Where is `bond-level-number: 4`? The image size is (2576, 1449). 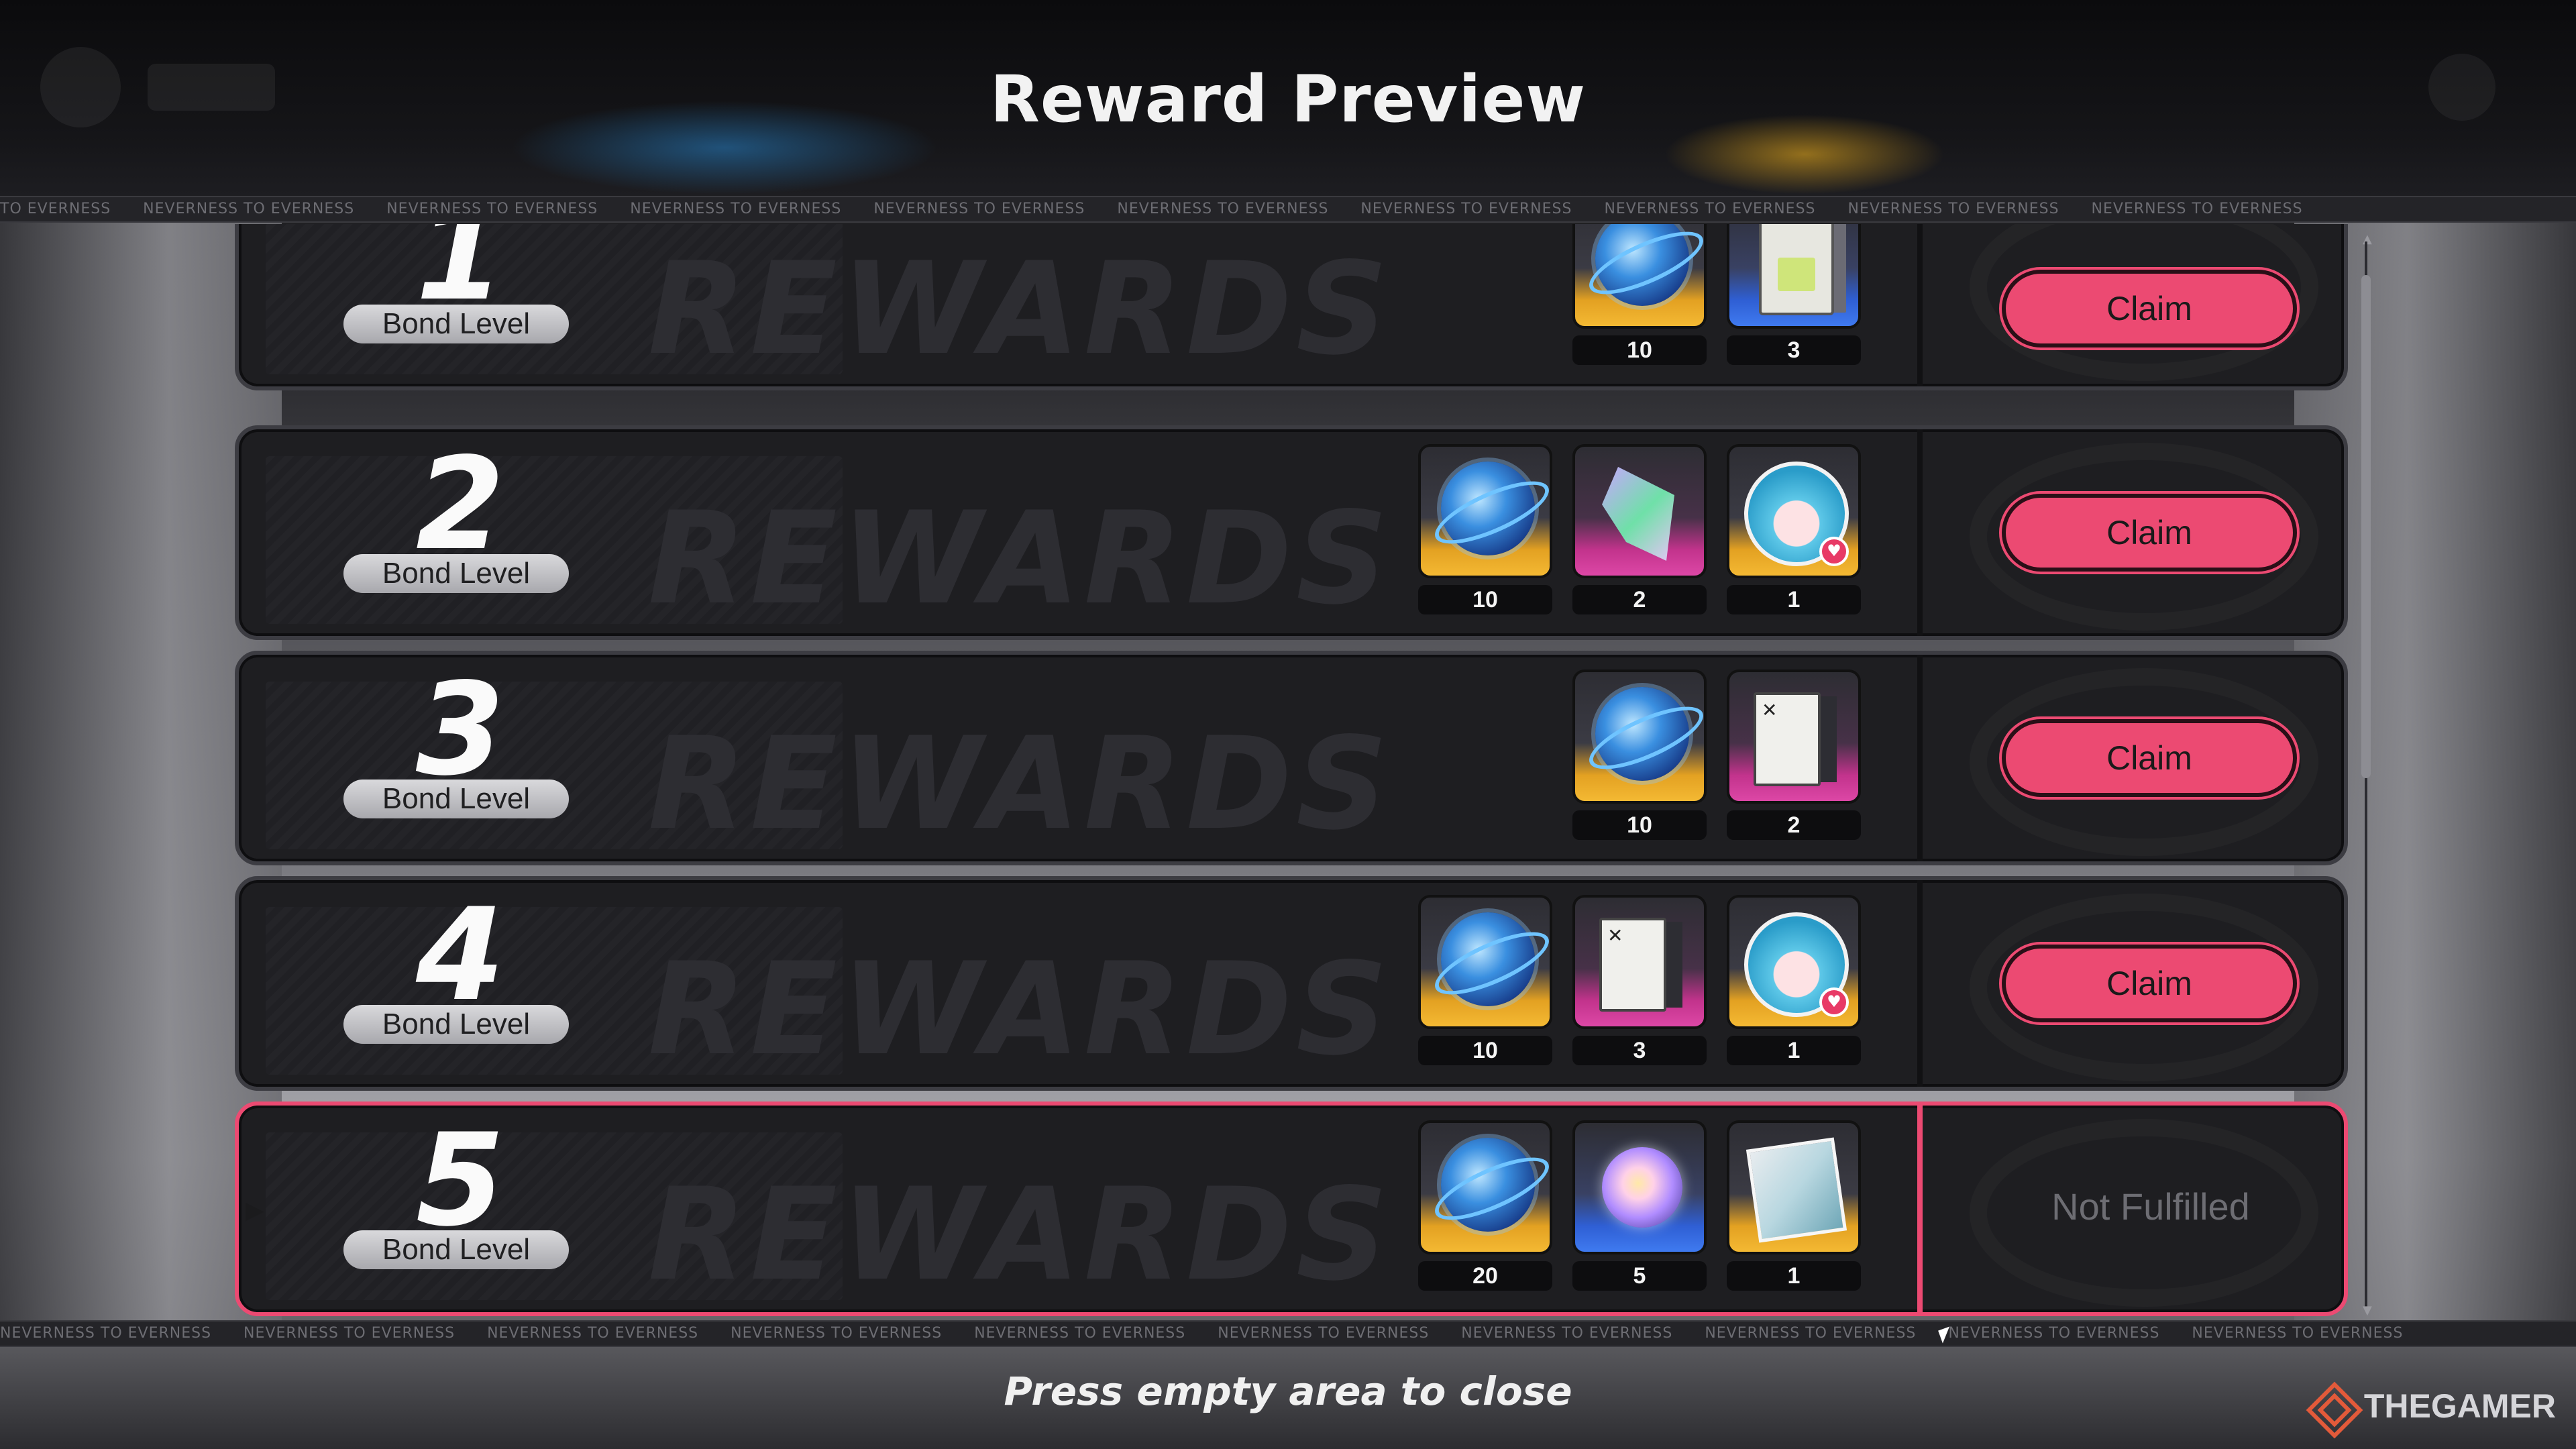 bond-level-number: 4 is located at coordinates (460, 955).